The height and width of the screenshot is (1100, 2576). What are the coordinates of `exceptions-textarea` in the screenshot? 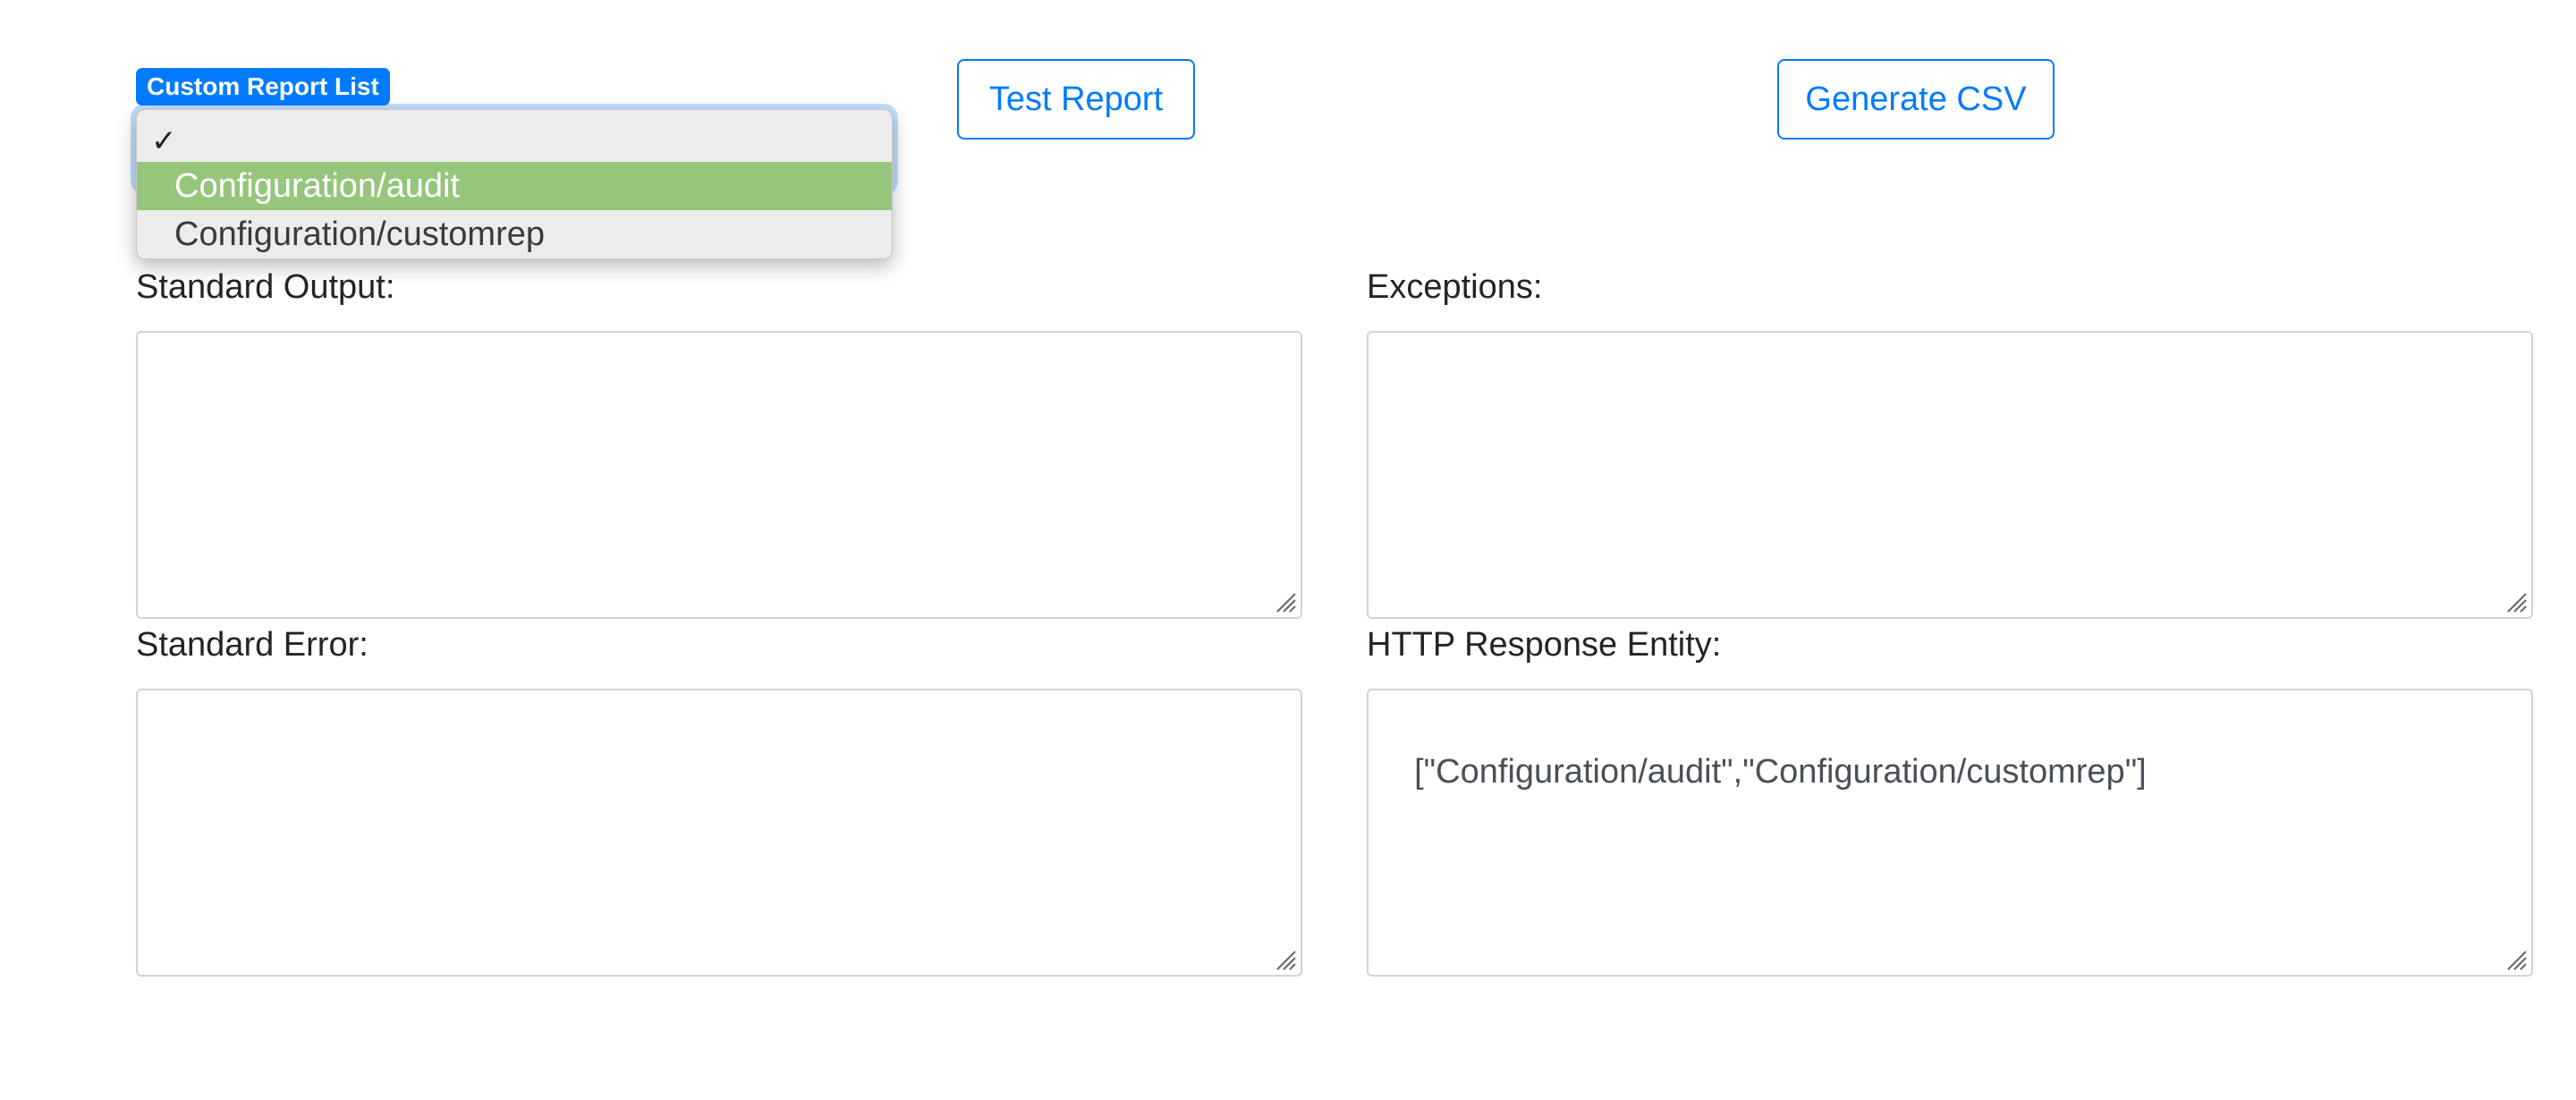 It's located at (1950, 475).